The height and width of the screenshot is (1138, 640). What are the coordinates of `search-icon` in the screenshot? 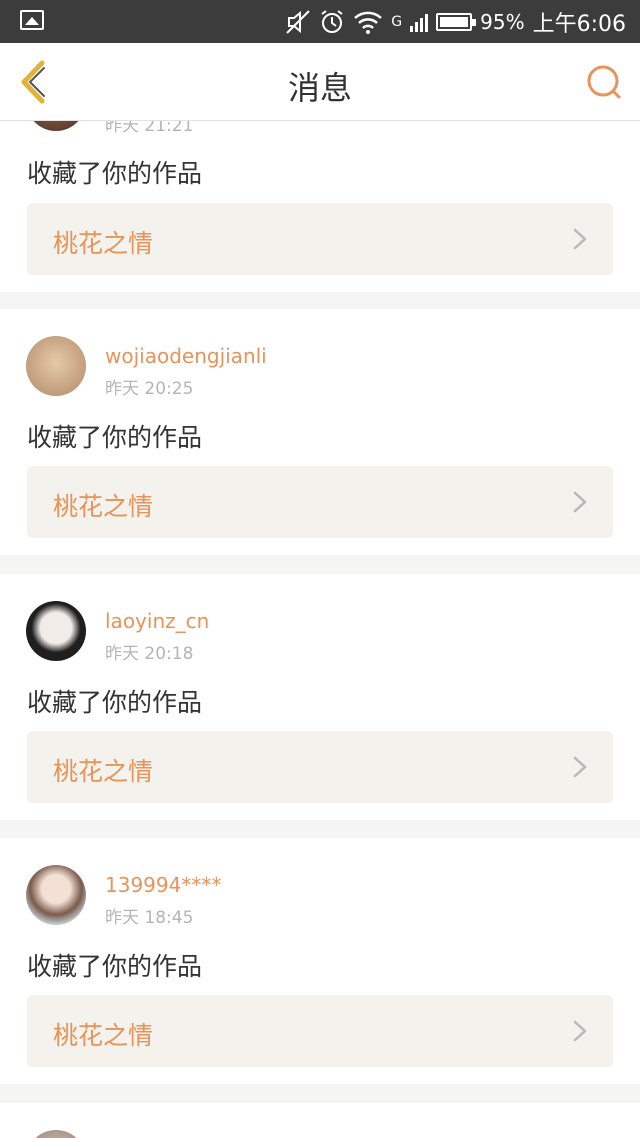 It's located at (604, 82).